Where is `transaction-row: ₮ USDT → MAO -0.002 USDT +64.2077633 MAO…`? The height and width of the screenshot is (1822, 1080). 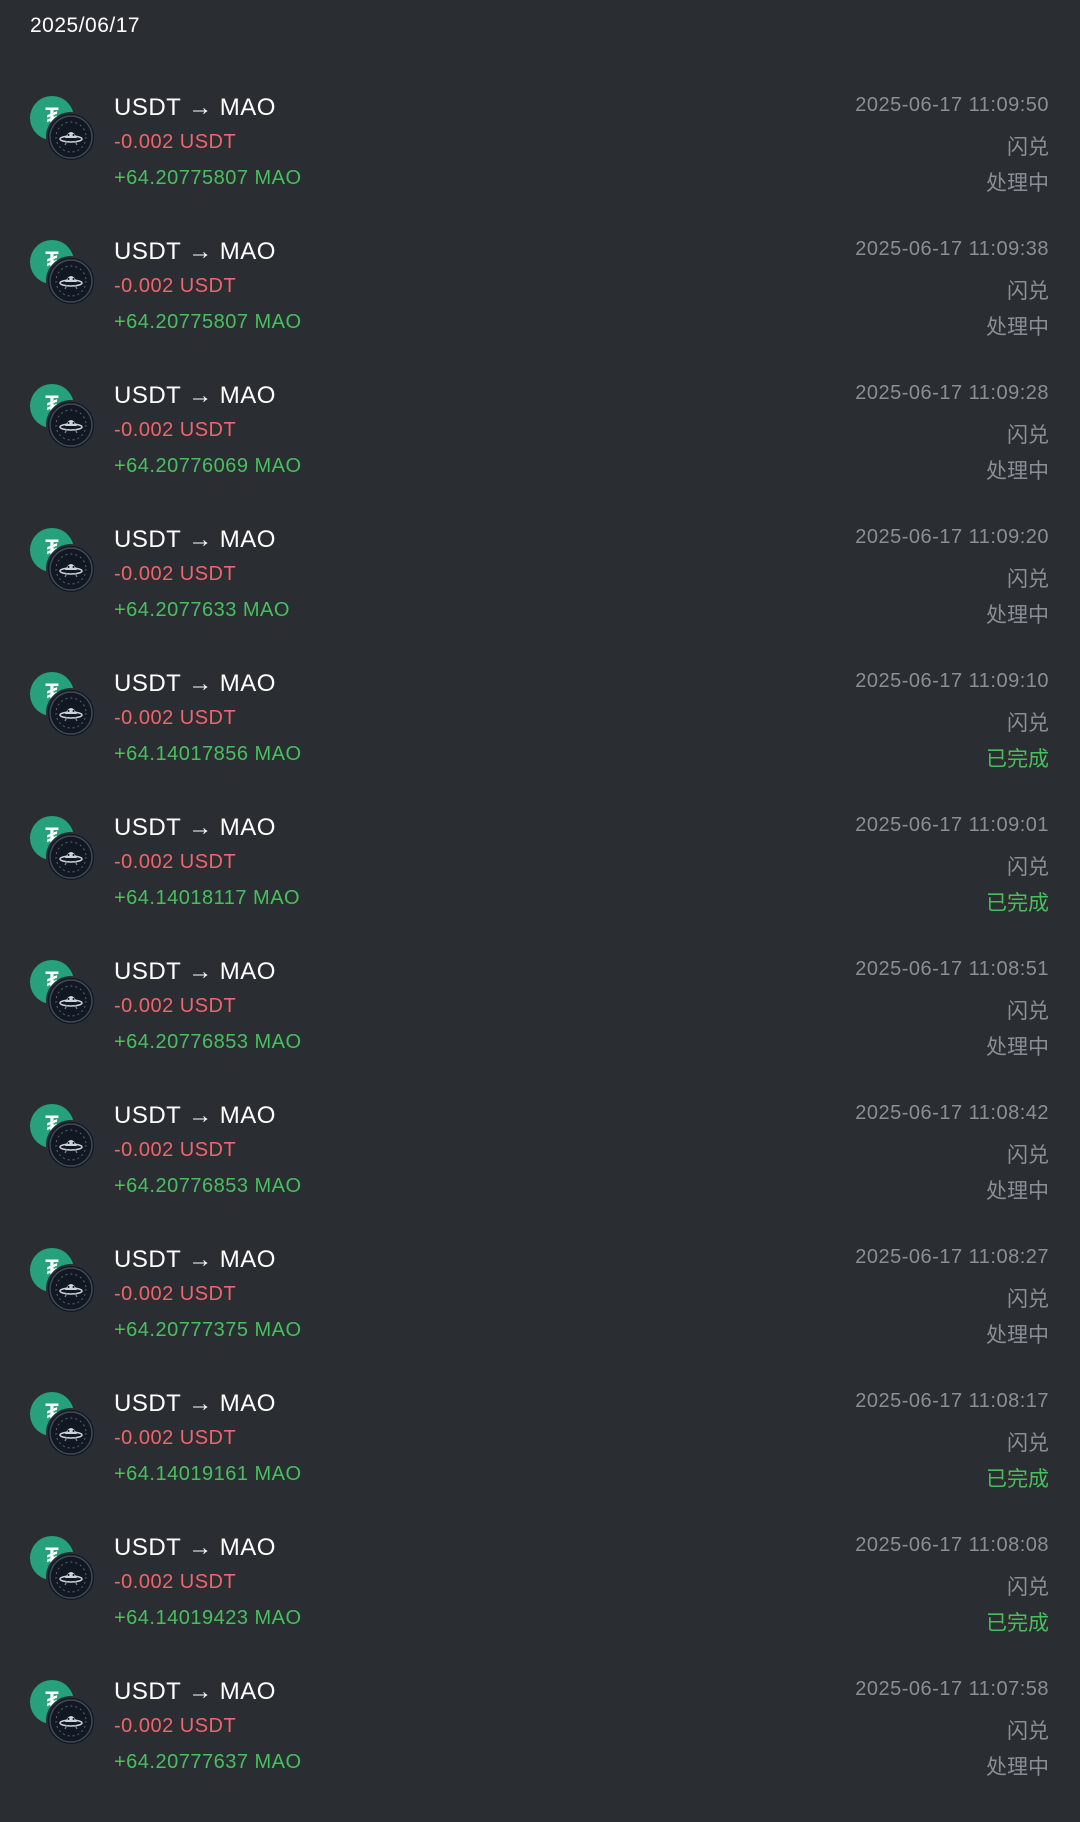
transaction-row: ₮ USDT → MAO -0.002 USDT +64.2077633 MAO… is located at coordinates (540, 598).